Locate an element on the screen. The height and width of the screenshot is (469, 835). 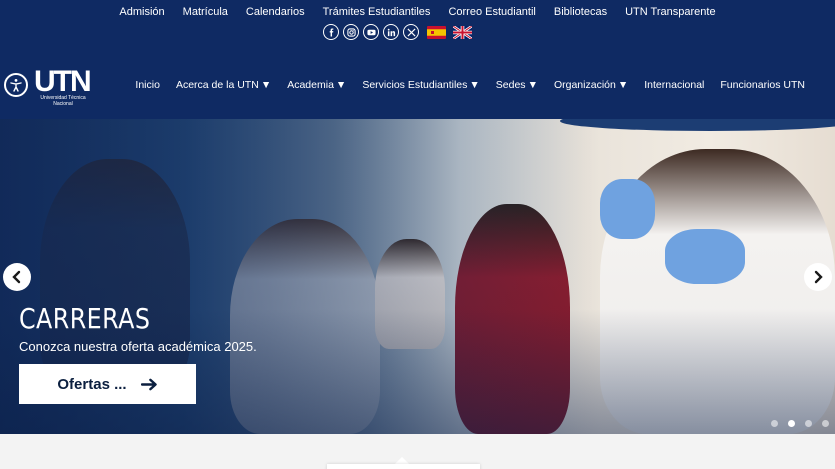
nav-label: Organización is located at coordinates (584, 85).